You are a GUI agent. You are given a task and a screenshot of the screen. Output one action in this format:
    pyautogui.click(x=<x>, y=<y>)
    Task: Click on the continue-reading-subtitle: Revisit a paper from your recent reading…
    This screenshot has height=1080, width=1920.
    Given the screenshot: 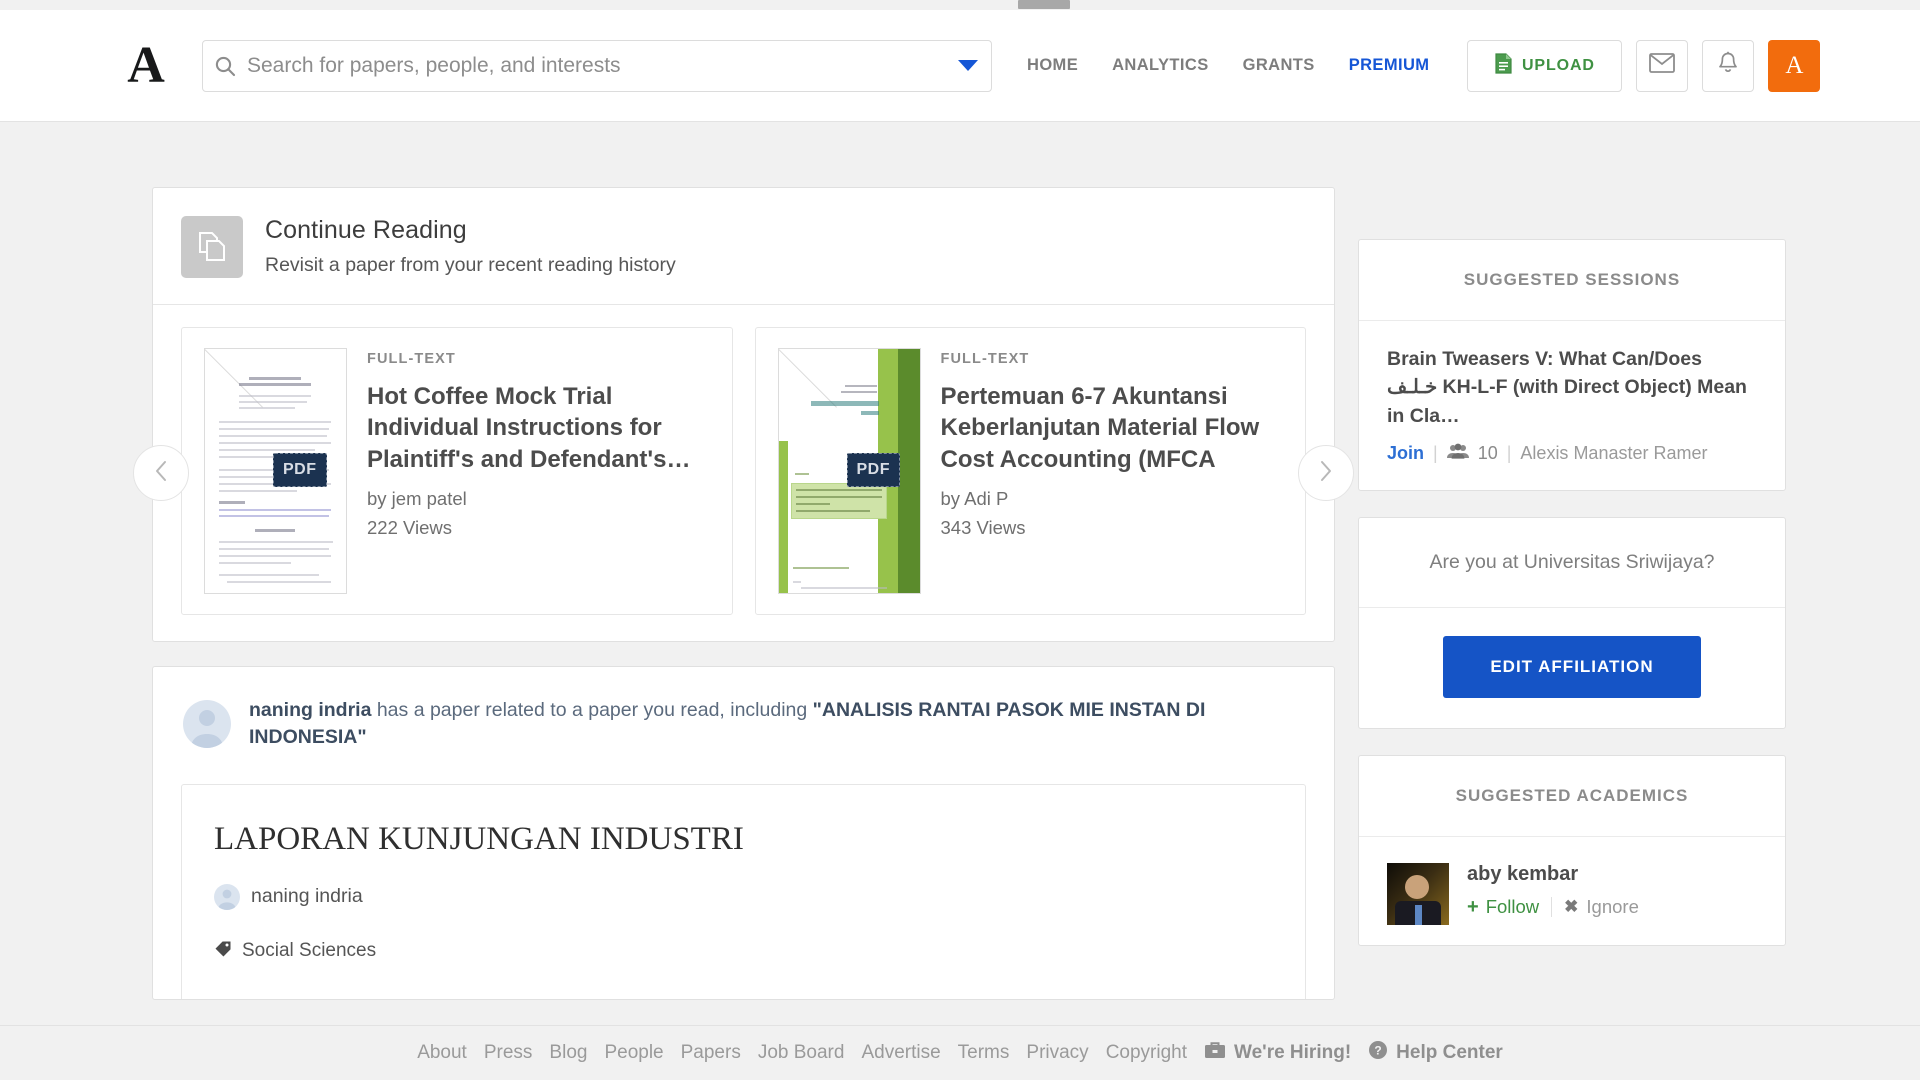 What is the action you would take?
    pyautogui.click(x=470, y=265)
    